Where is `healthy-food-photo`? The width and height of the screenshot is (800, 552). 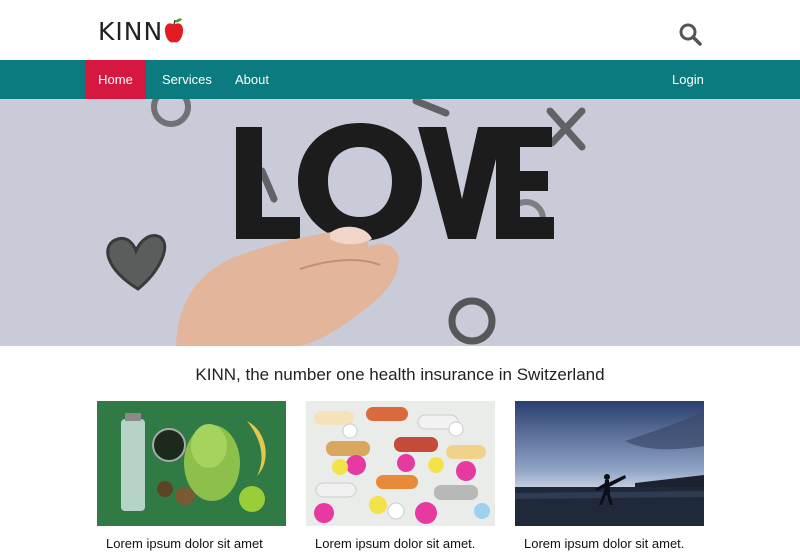 healthy-food-photo is located at coordinates (191, 463).